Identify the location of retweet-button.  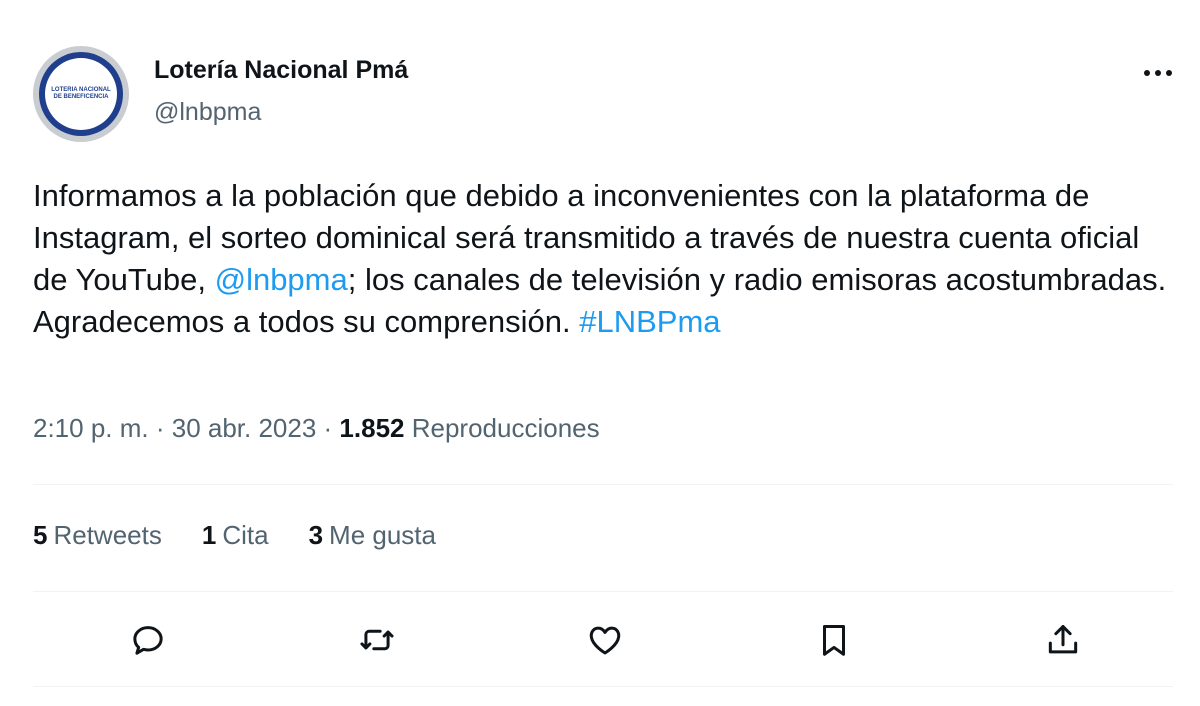
(377, 640).